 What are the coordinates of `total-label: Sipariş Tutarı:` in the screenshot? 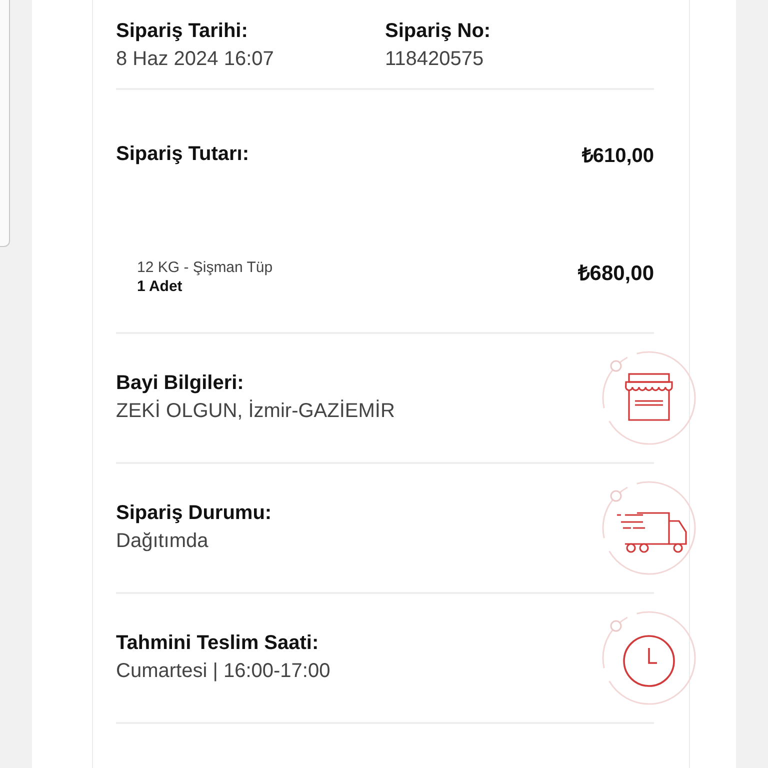 It's located at (182, 154).